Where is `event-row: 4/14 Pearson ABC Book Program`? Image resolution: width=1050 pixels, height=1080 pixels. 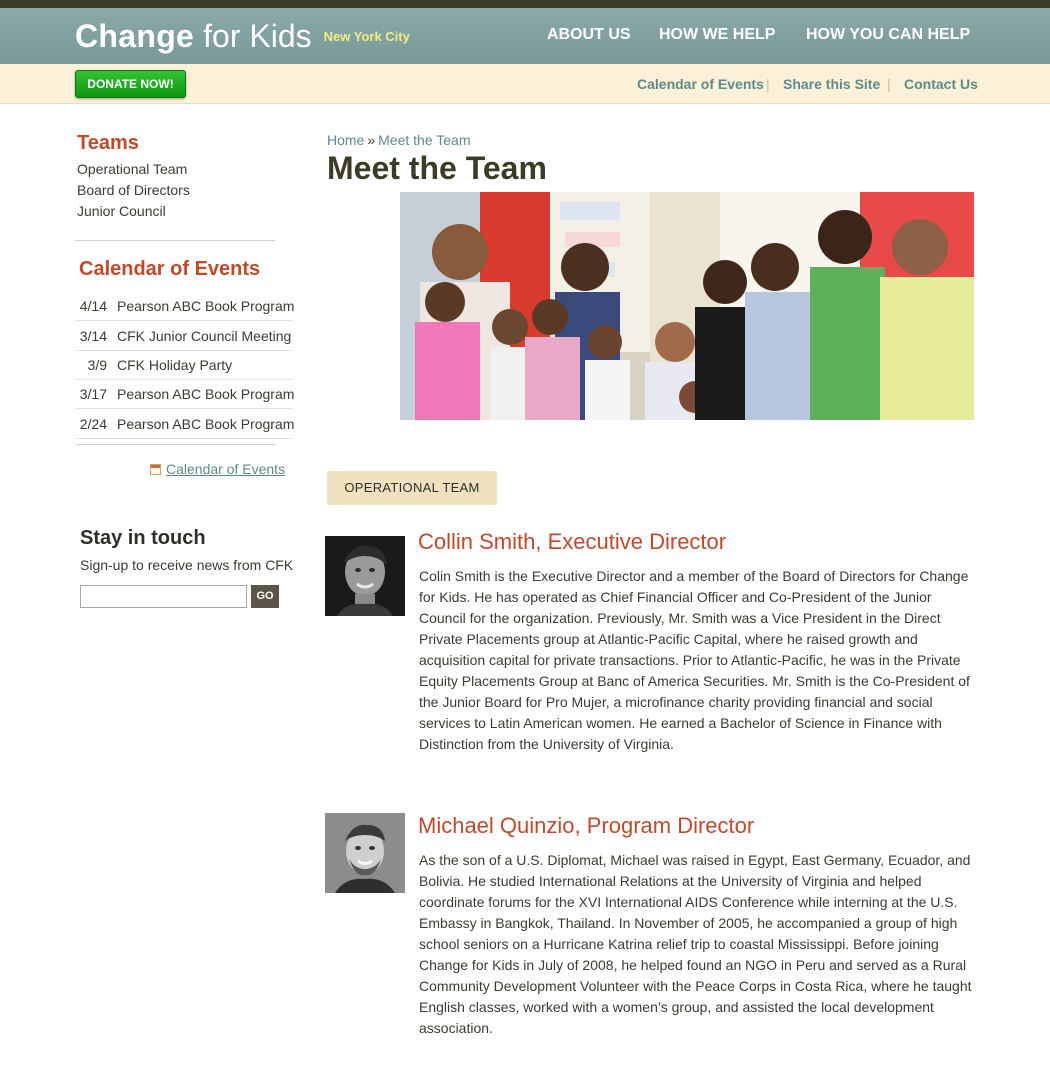
event-row: 4/14 Pearson ABC Book Program is located at coordinates (185, 306).